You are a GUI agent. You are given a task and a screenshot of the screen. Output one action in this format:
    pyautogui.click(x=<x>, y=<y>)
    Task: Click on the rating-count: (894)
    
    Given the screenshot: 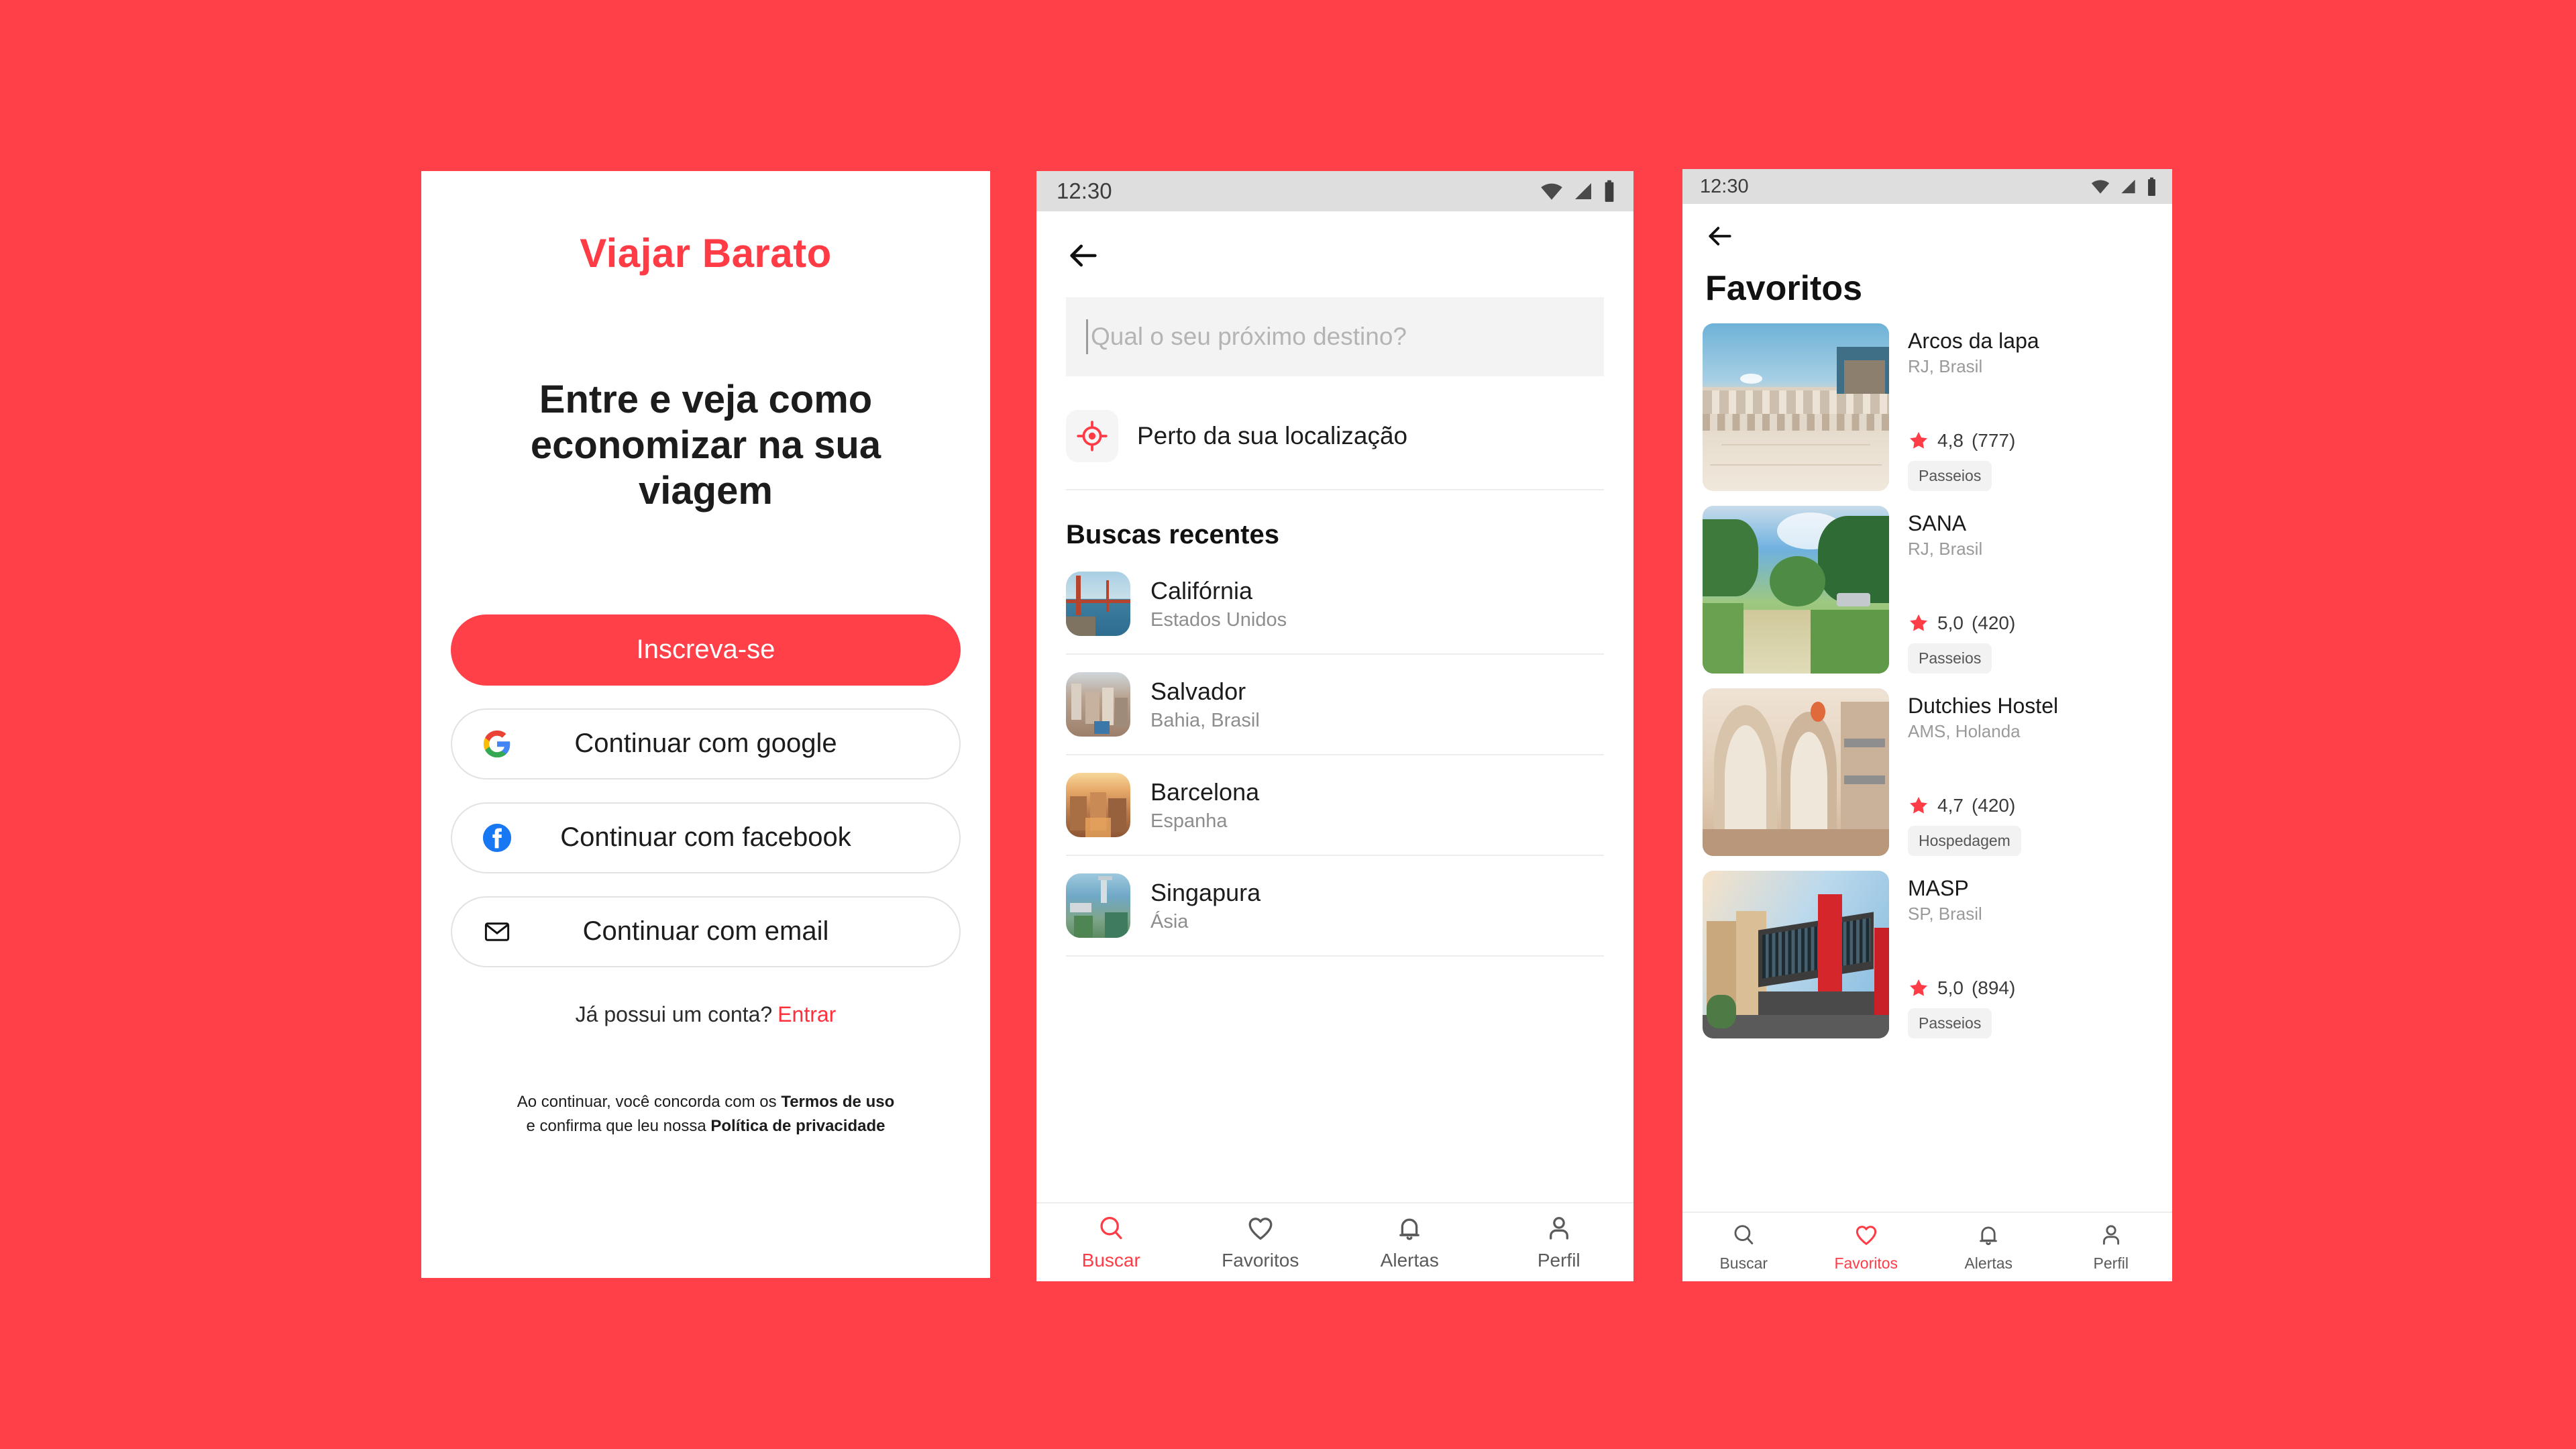 What is the action you would take?
    pyautogui.click(x=1993, y=987)
    